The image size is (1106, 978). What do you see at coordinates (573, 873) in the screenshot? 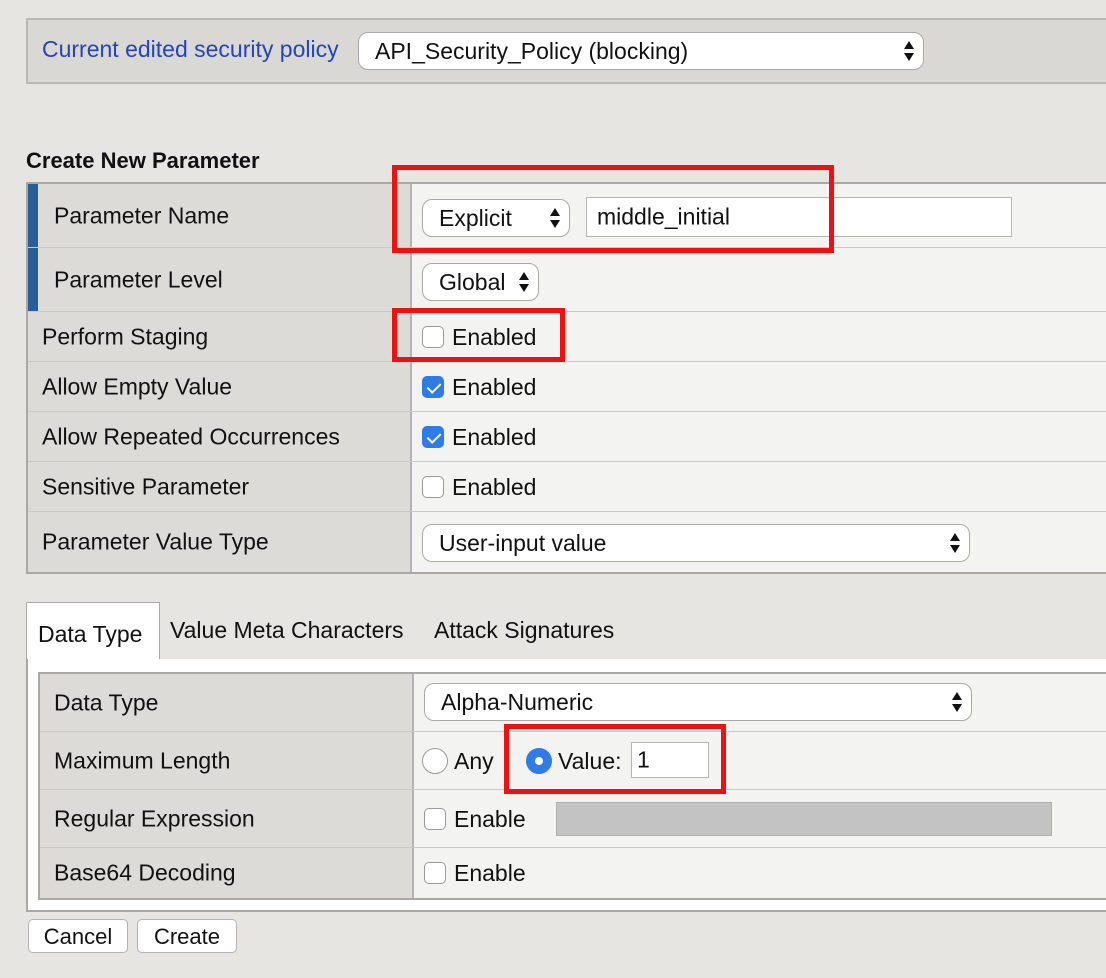
I see `row-base64-decoding: Base64 Decoding Enable` at bounding box center [573, 873].